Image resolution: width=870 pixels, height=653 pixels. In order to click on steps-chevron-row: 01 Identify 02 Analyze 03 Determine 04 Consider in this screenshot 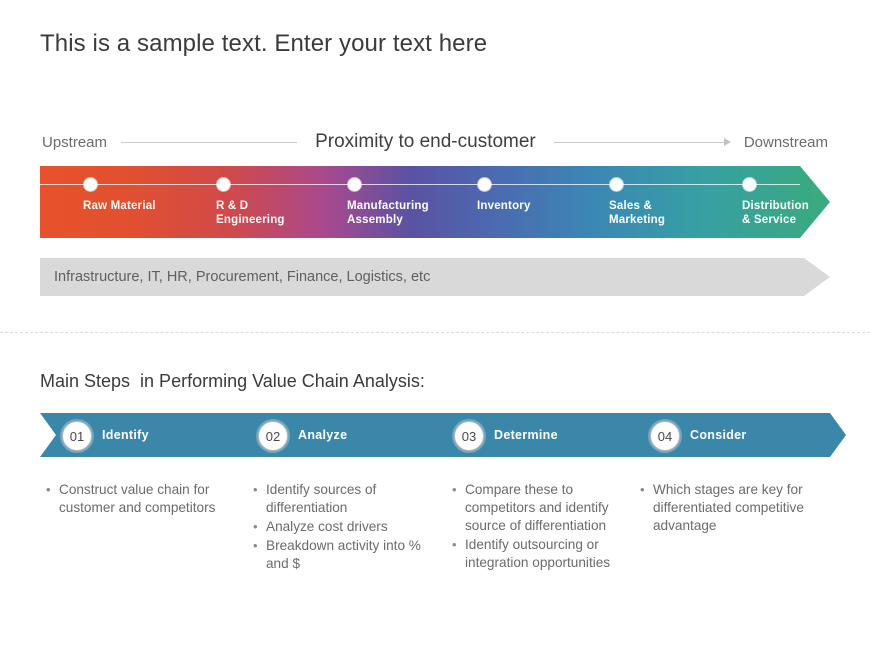, I will do `click(435, 435)`.